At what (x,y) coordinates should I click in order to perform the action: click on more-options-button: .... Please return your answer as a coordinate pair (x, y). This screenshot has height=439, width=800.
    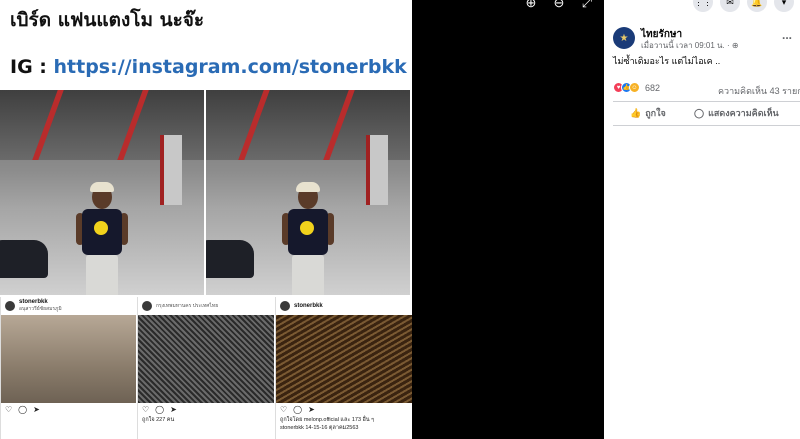
    Looking at the image, I should click on (787, 35).